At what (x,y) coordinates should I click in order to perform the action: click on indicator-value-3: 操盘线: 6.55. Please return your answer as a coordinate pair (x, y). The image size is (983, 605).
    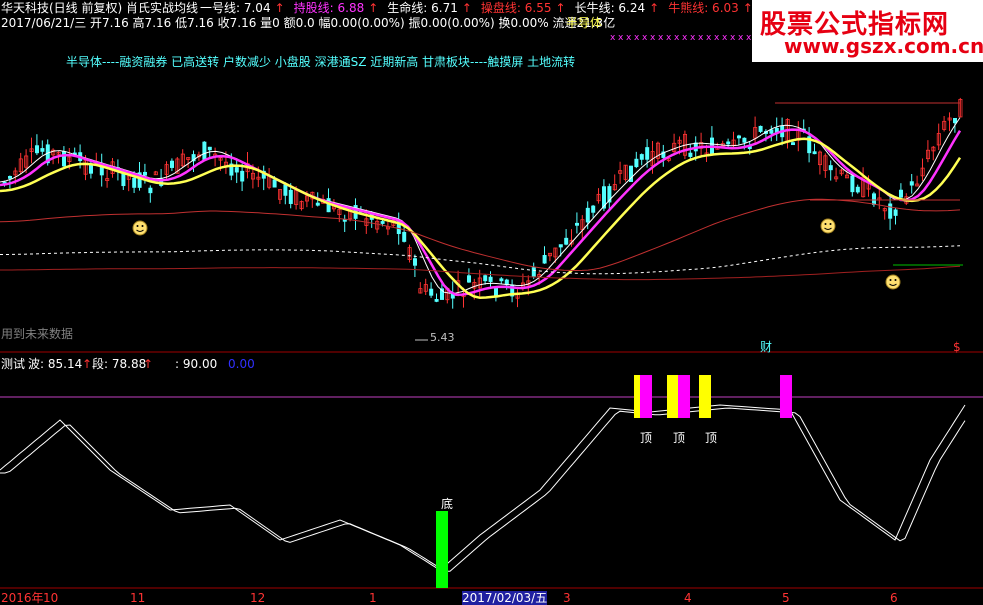
    Looking at the image, I should click on (516, 8).